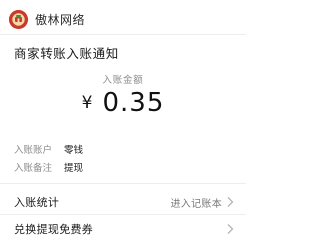  What do you see at coordinates (123, 183) in the screenshot?
I see `details-divider` at bounding box center [123, 183].